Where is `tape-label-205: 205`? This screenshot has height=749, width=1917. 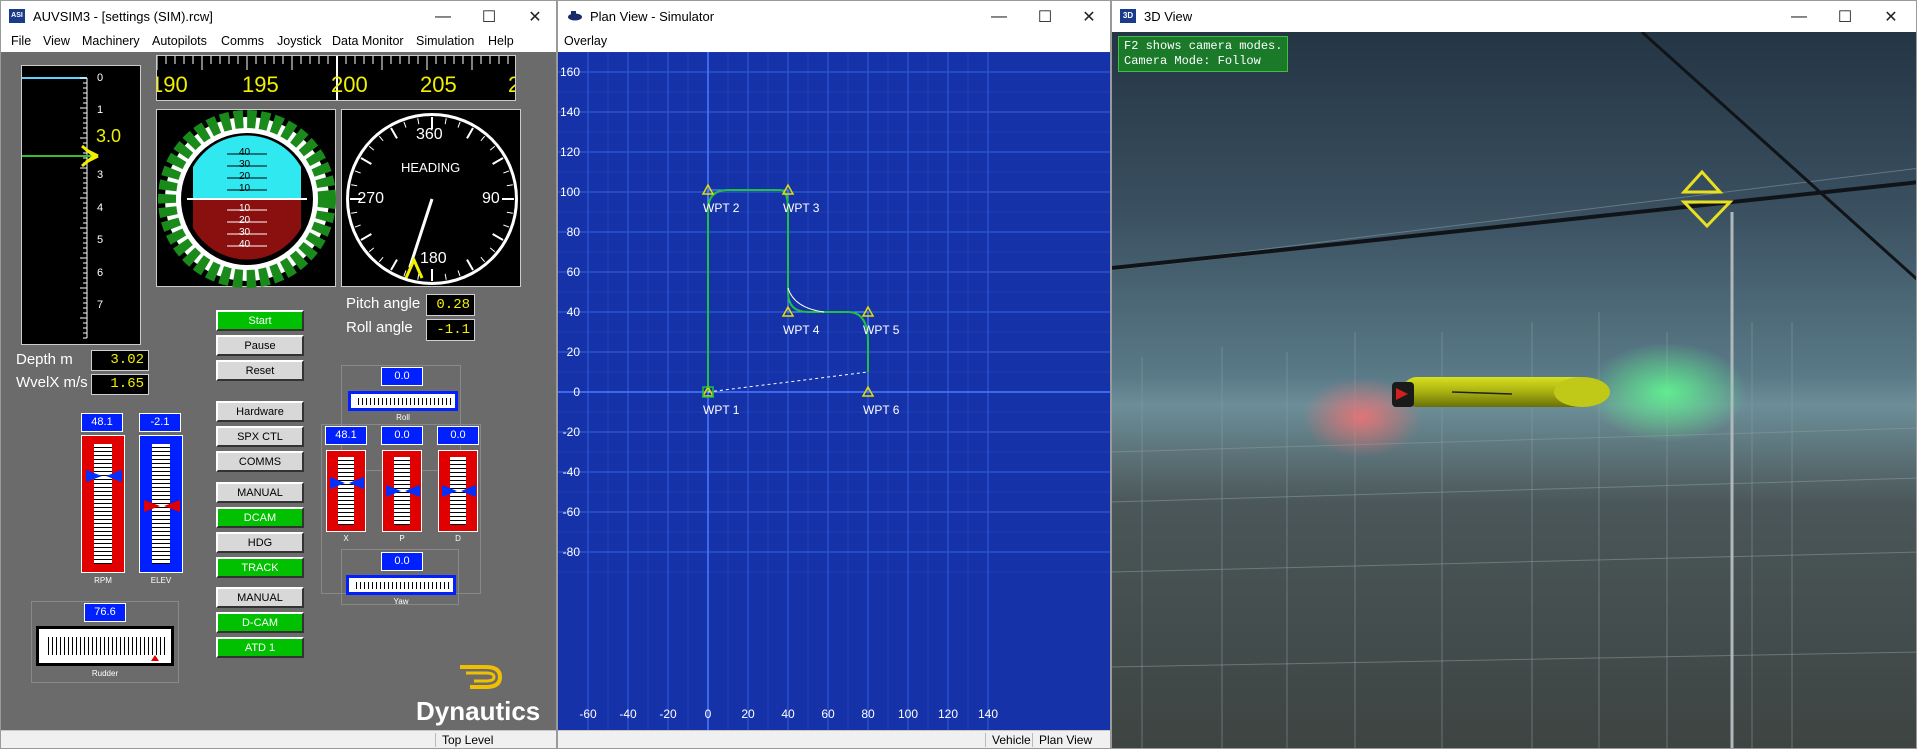 tape-label-205: 205 is located at coordinates (438, 84).